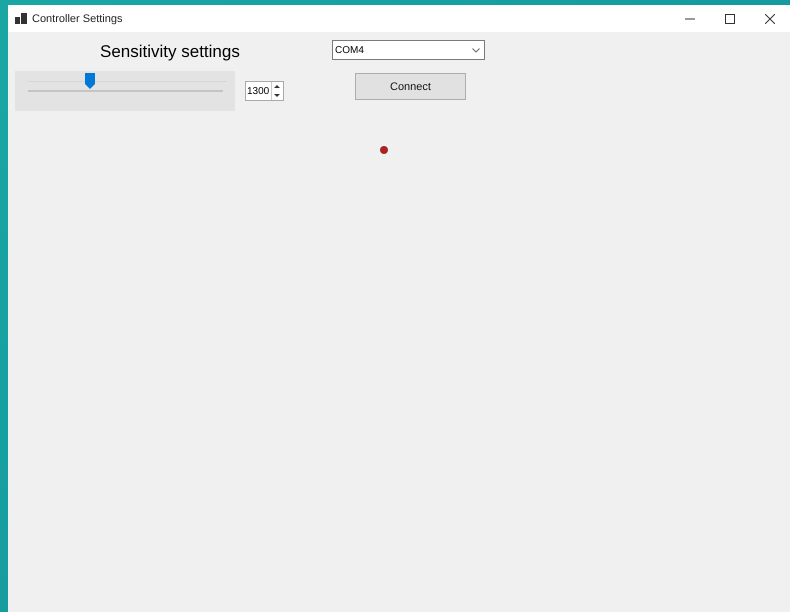 This screenshot has height=612, width=790. Describe the element at coordinates (170, 52) in the screenshot. I see `section-title: Sensitivity settings` at that location.